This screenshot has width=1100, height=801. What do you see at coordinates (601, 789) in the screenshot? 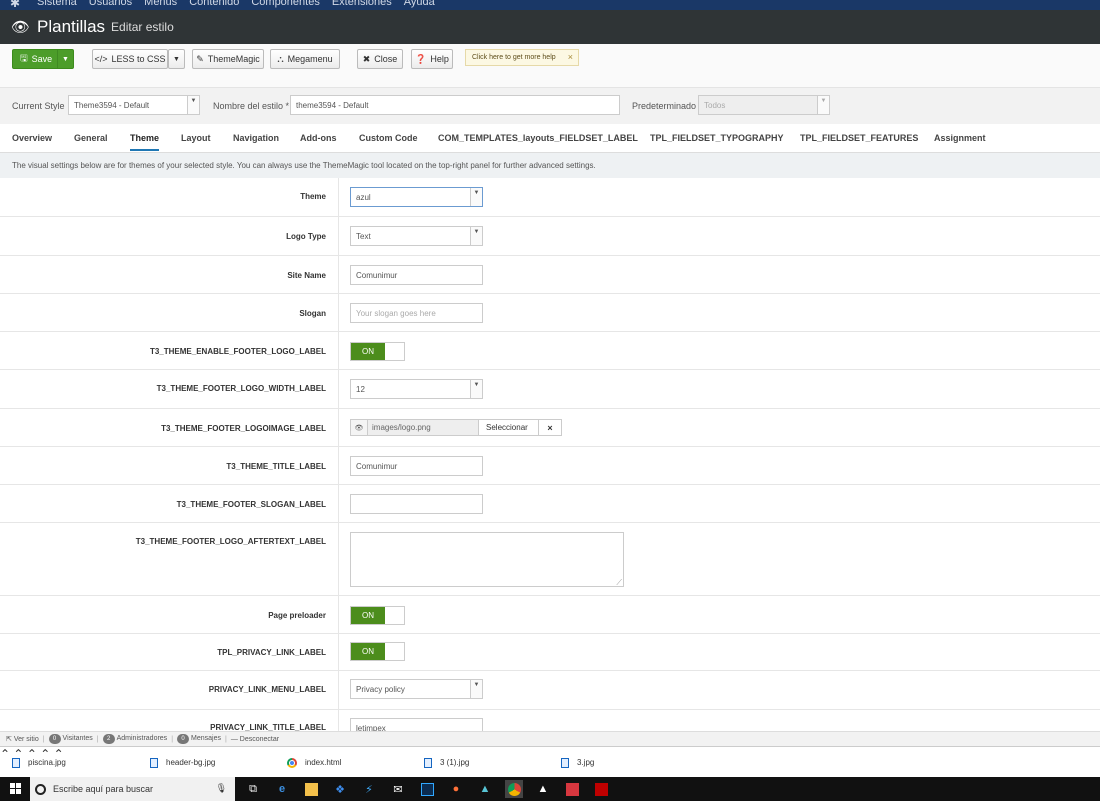
I see `filezilla-icon` at bounding box center [601, 789].